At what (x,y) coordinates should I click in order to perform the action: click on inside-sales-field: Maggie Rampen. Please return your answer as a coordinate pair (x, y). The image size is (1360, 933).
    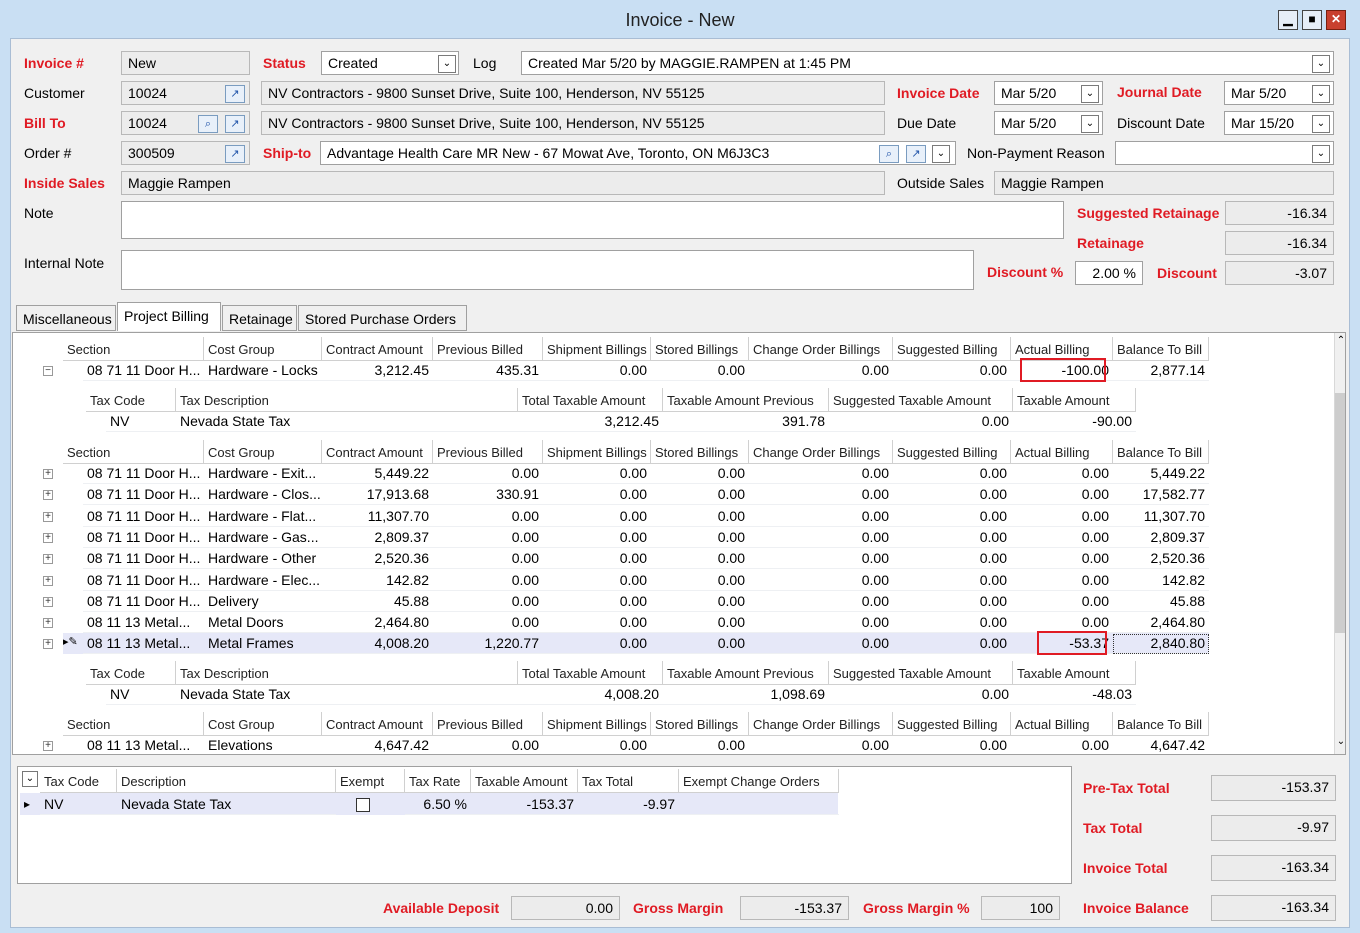
    Looking at the image, I should click on (503, 183).